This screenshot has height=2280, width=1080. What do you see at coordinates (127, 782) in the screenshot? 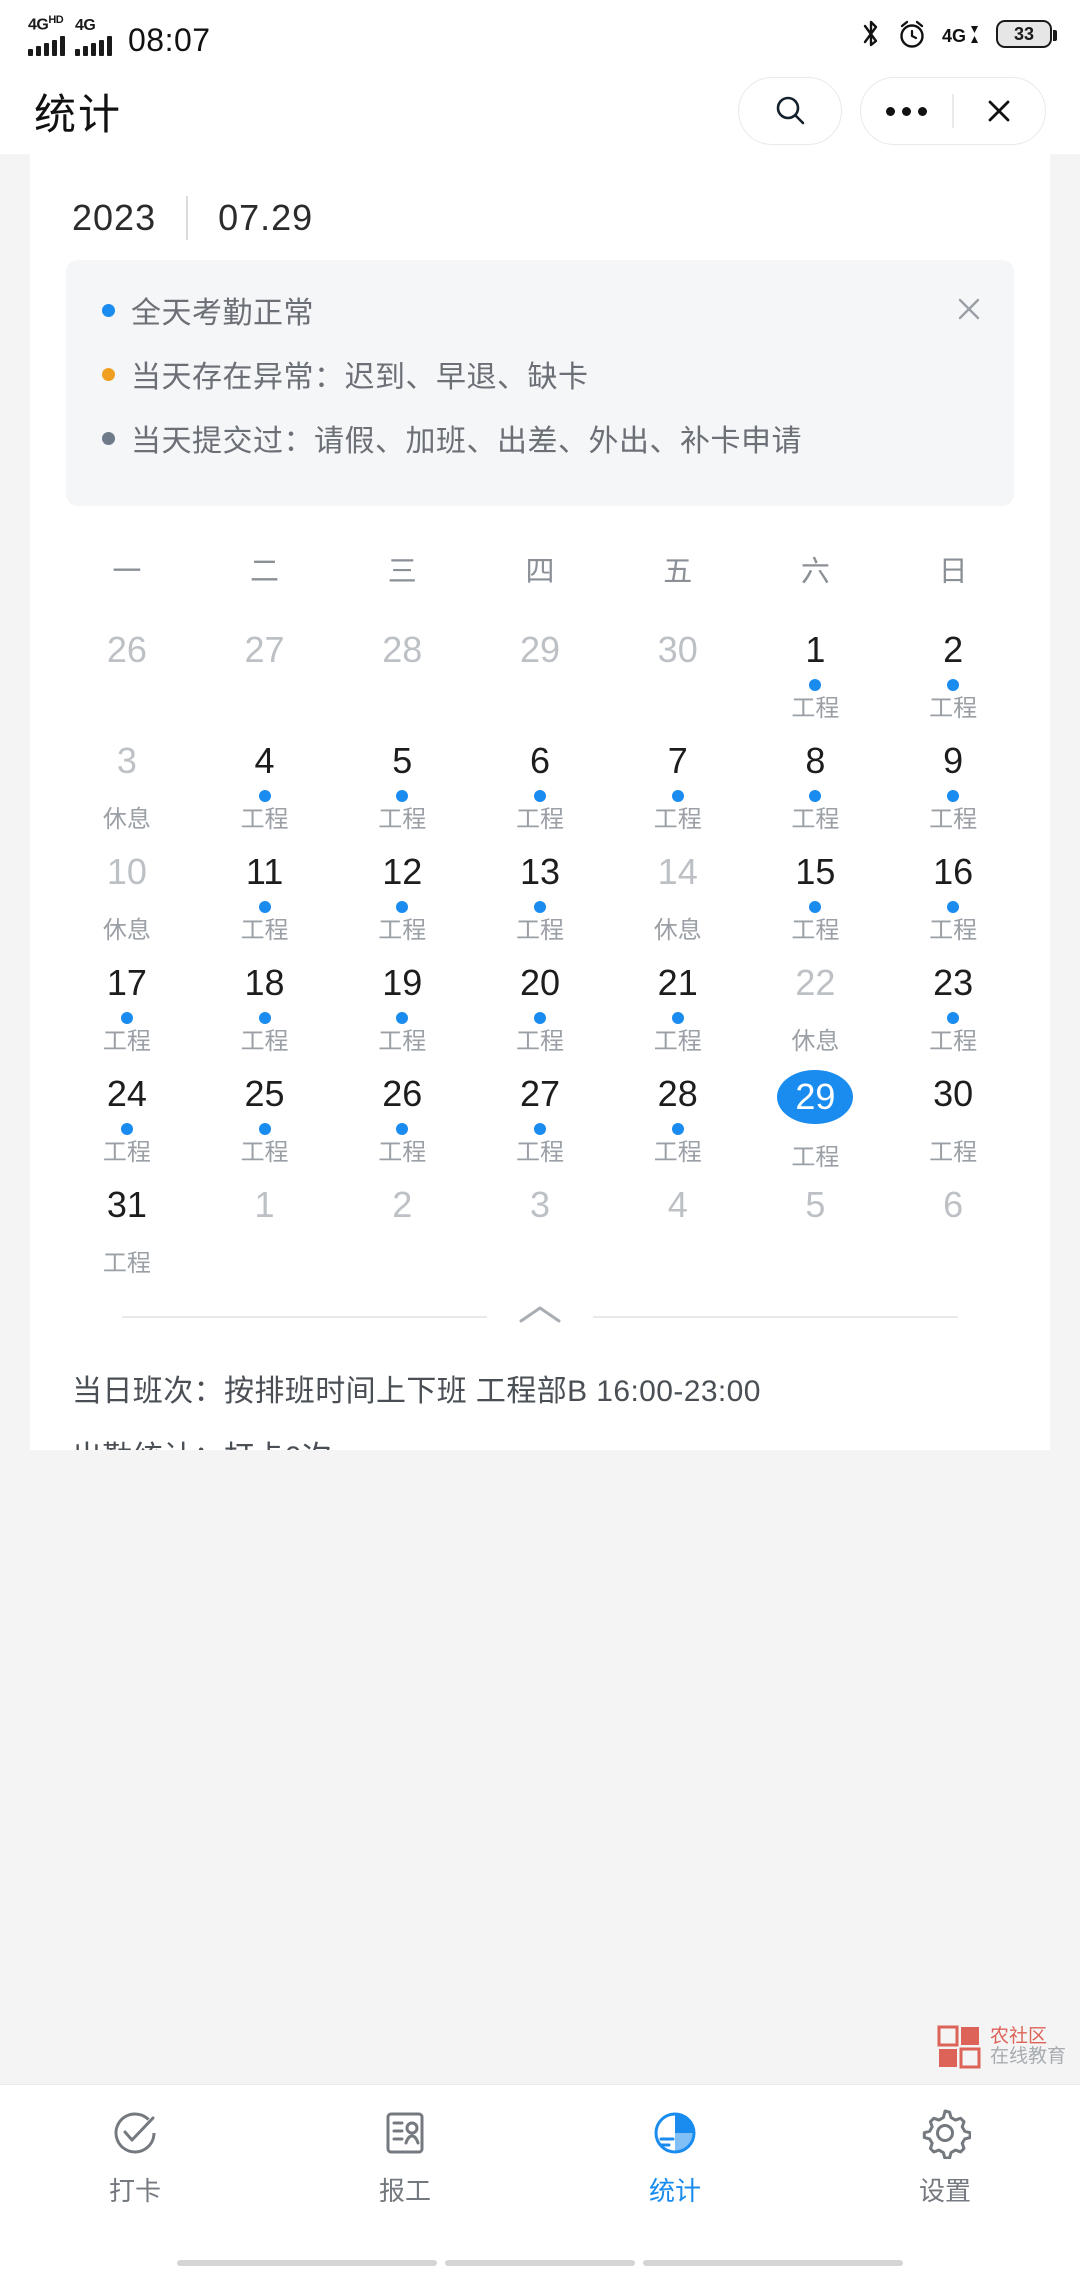
I see `calendar-day-cell: 3 休息` at bounding box center [127, 782].